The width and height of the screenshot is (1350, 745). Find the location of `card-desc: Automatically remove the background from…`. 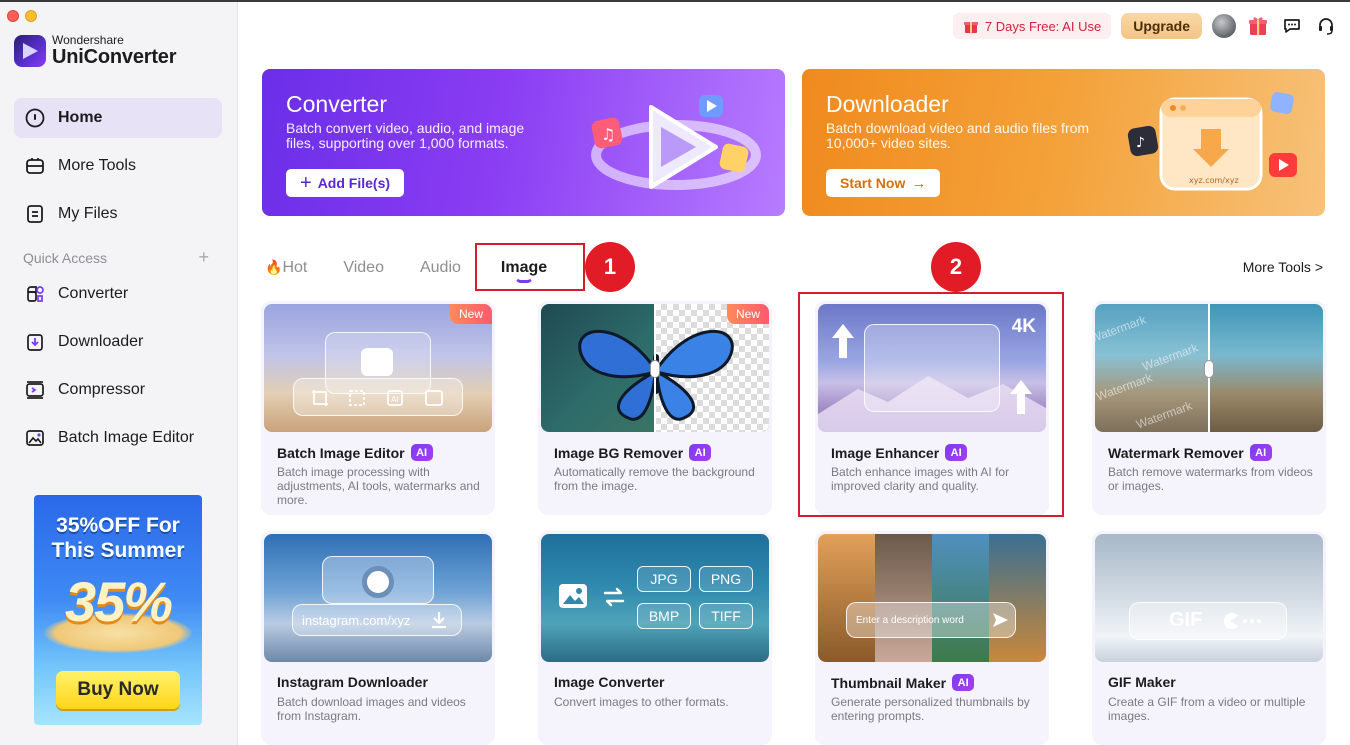

card-desc: Automatically remove the background from… is located at coordinates (654, 479).